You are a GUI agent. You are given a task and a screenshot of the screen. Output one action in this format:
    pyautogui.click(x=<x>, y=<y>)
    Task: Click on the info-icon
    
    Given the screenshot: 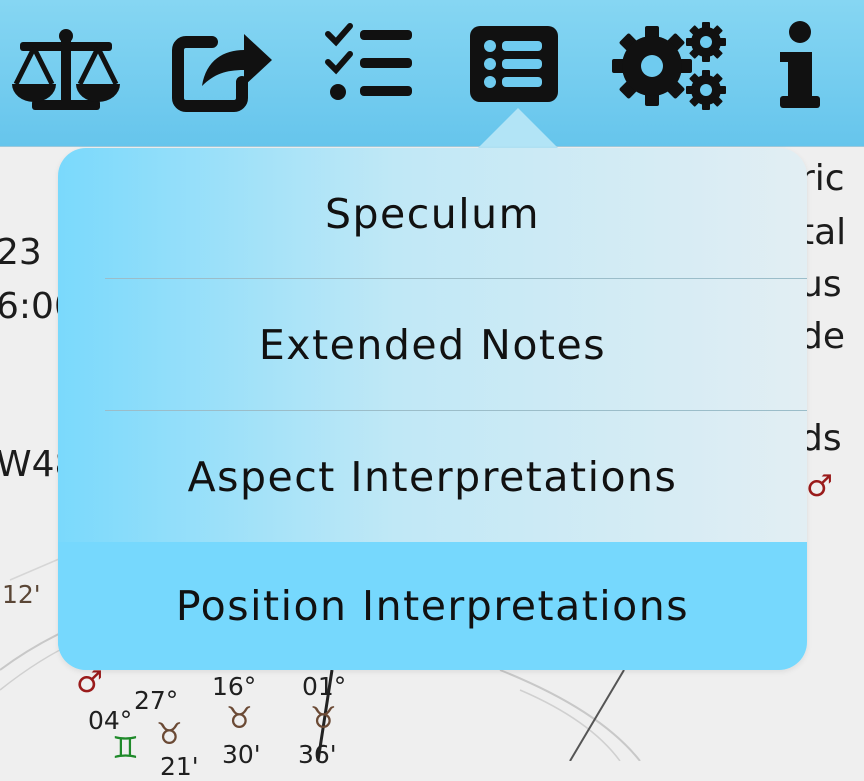 What is the action you would take?
    pyautogui.click(x=800, y=66)
    